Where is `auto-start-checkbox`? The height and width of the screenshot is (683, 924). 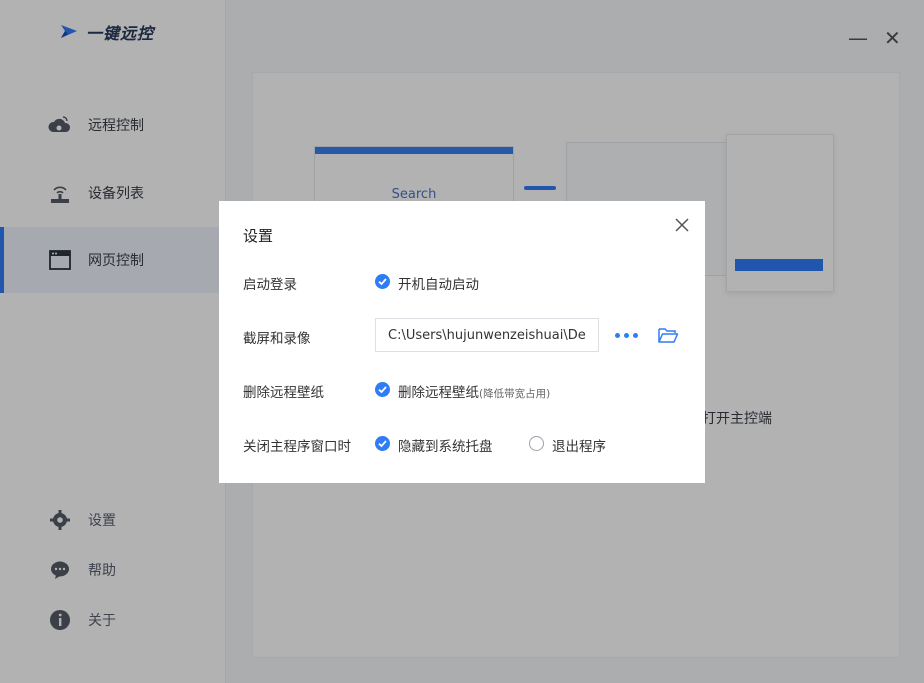
auto-start-checkbox is located at coordinates (382, 281).